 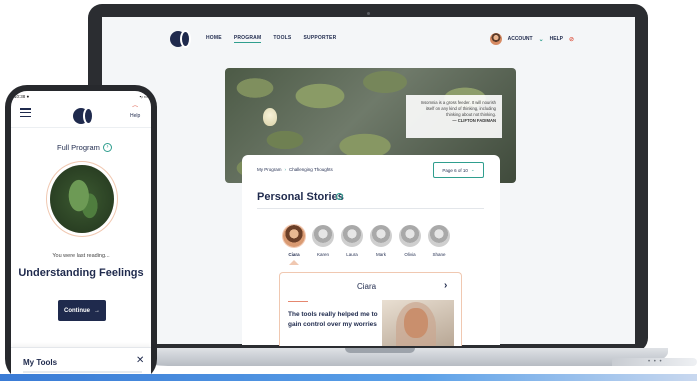 I want to click on person-olivia: Olivia, so click(x=410, y=245).